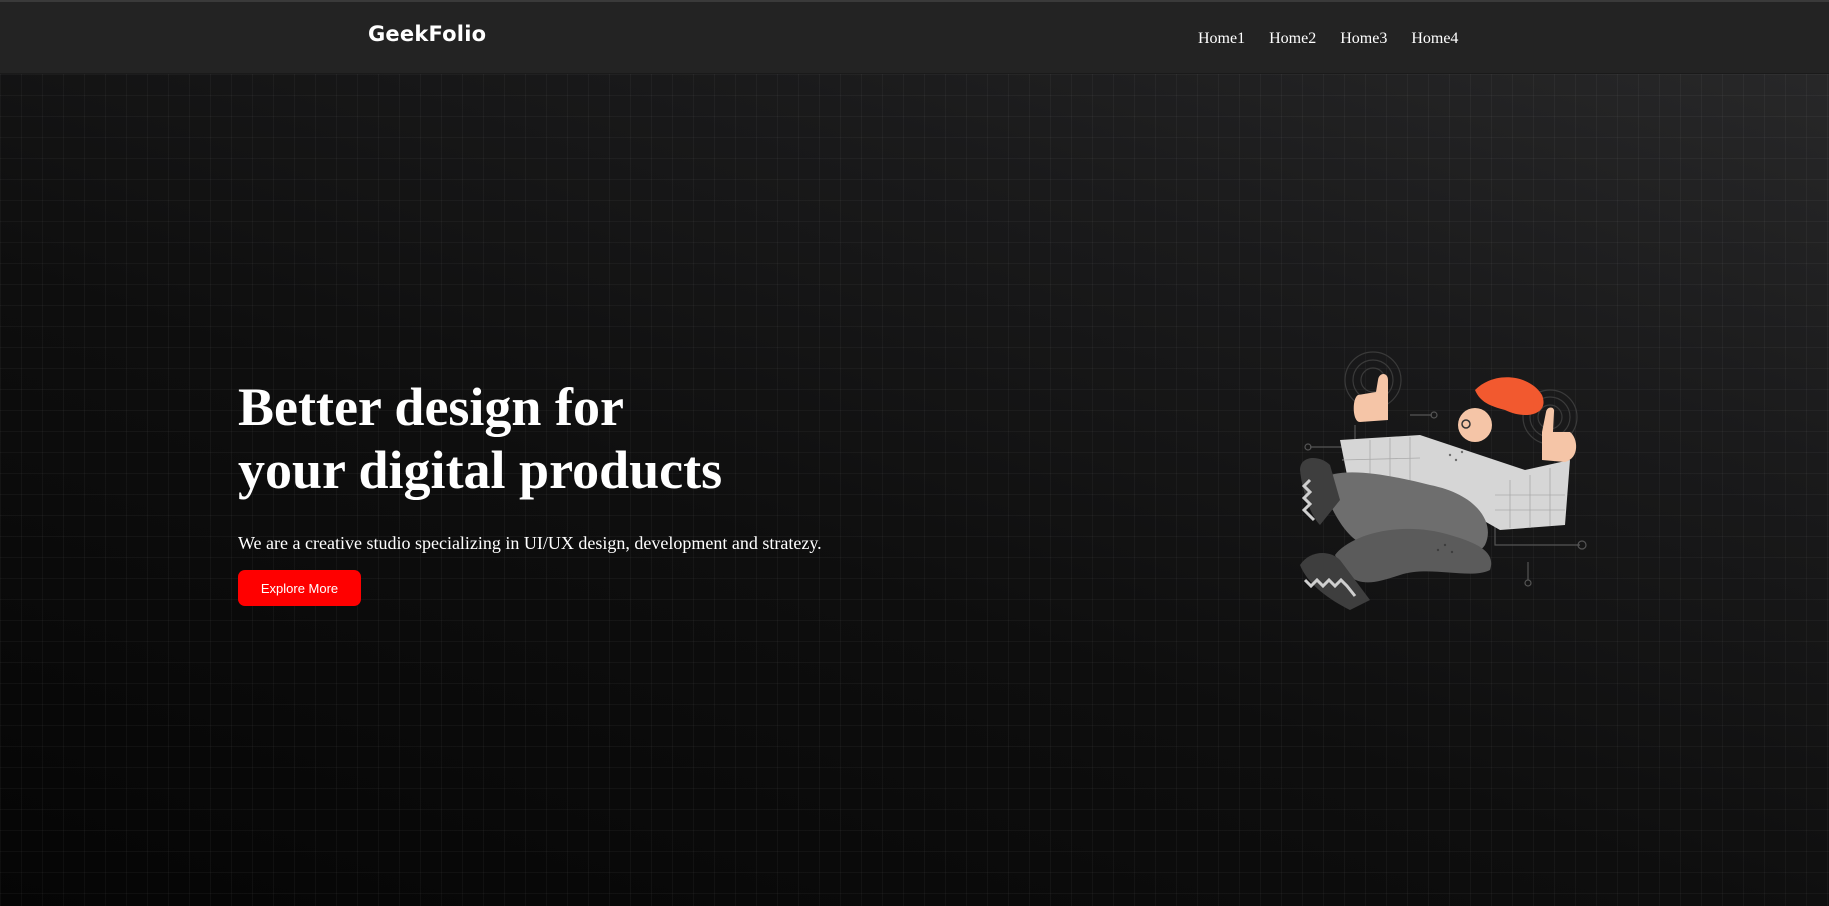 The image size is (1829, 906). What do you see at coordinates (1221, 39) in the screenshot?
I see `nav-home1: Home1` at bounding box center [1221, 39].